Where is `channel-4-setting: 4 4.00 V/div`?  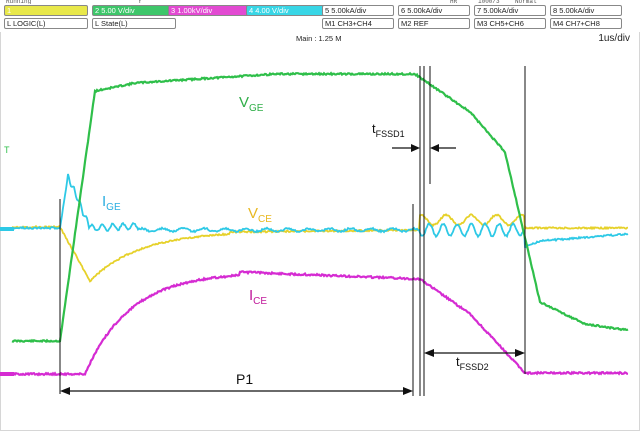
channel-4-setting: 4 4.00 V/div is located at coordinates (288, 10).